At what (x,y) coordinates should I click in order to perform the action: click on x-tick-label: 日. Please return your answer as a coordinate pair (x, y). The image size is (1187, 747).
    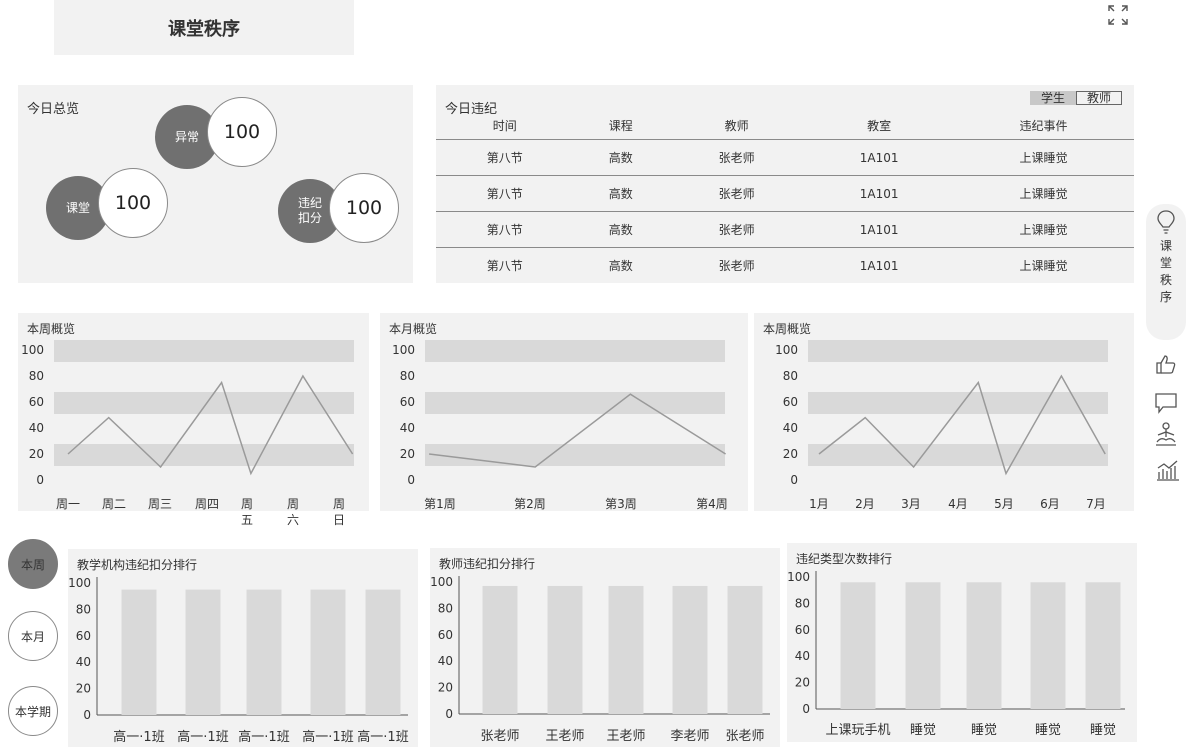
    Looking at the image, I should click on (339, 520).